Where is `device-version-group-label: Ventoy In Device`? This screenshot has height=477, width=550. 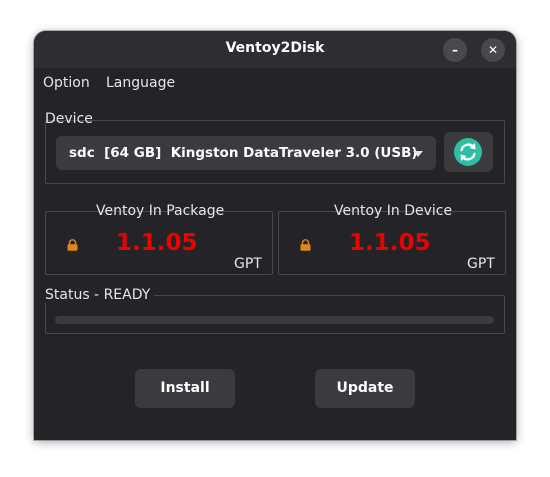
device-version-group-label: Ventoy In Device is located at coordinates (393, 211).